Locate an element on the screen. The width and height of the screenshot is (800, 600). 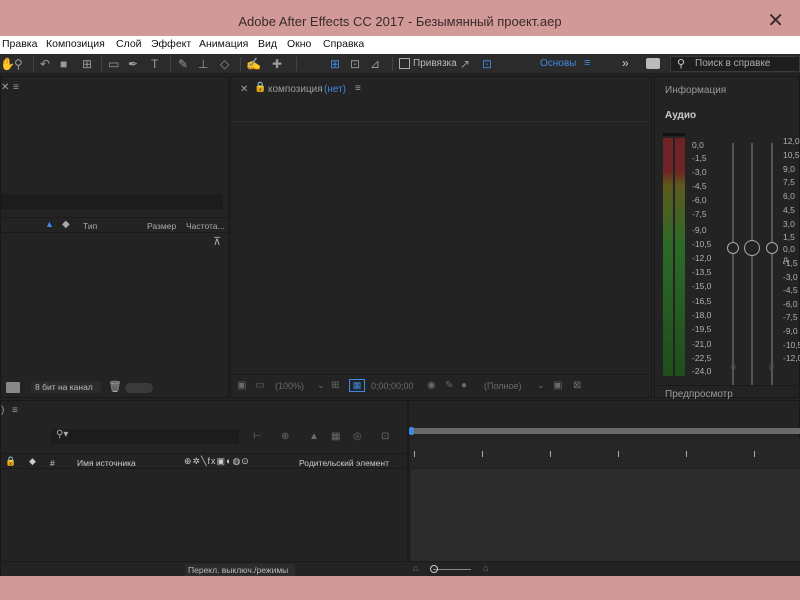
help-search-input: ⚲ Поиск в справке is located at coordinates (735, 64).